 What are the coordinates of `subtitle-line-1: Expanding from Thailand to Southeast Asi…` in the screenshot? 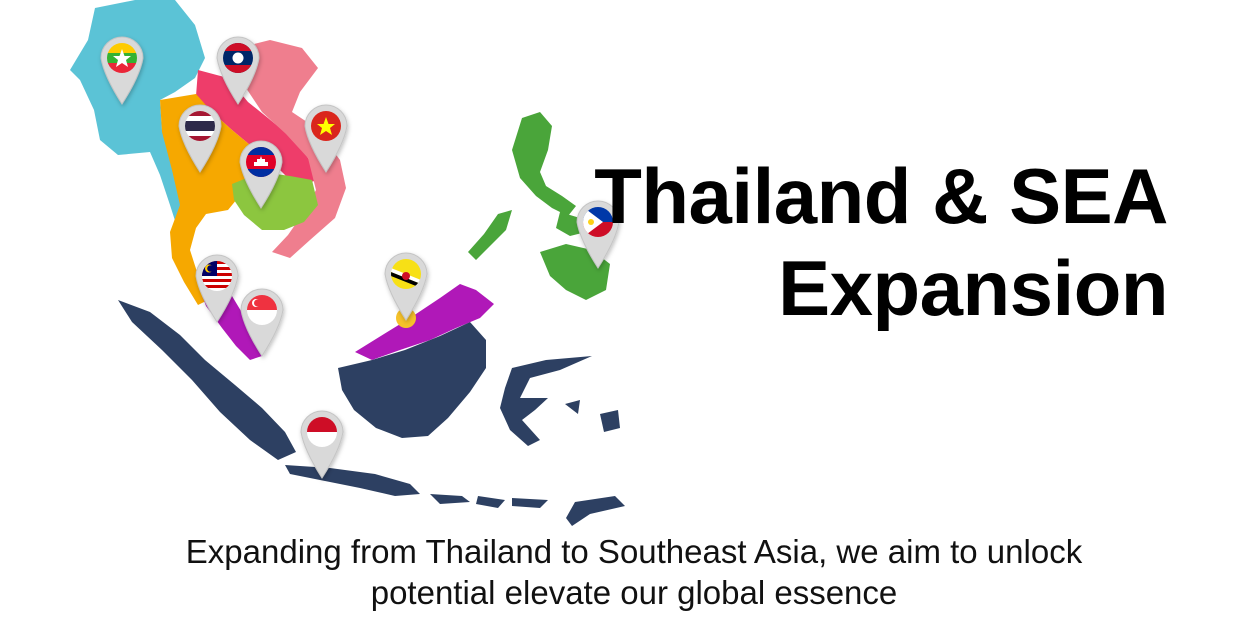 It's located at (634, 551).